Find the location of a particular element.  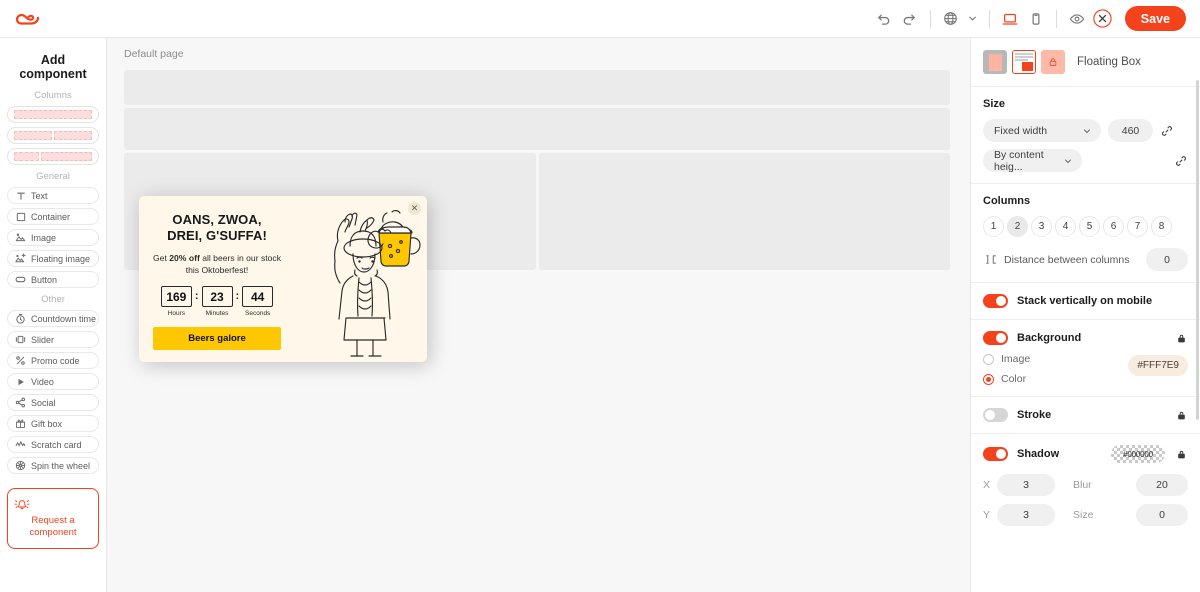

undo-icon is located at coordinates (884, 19).